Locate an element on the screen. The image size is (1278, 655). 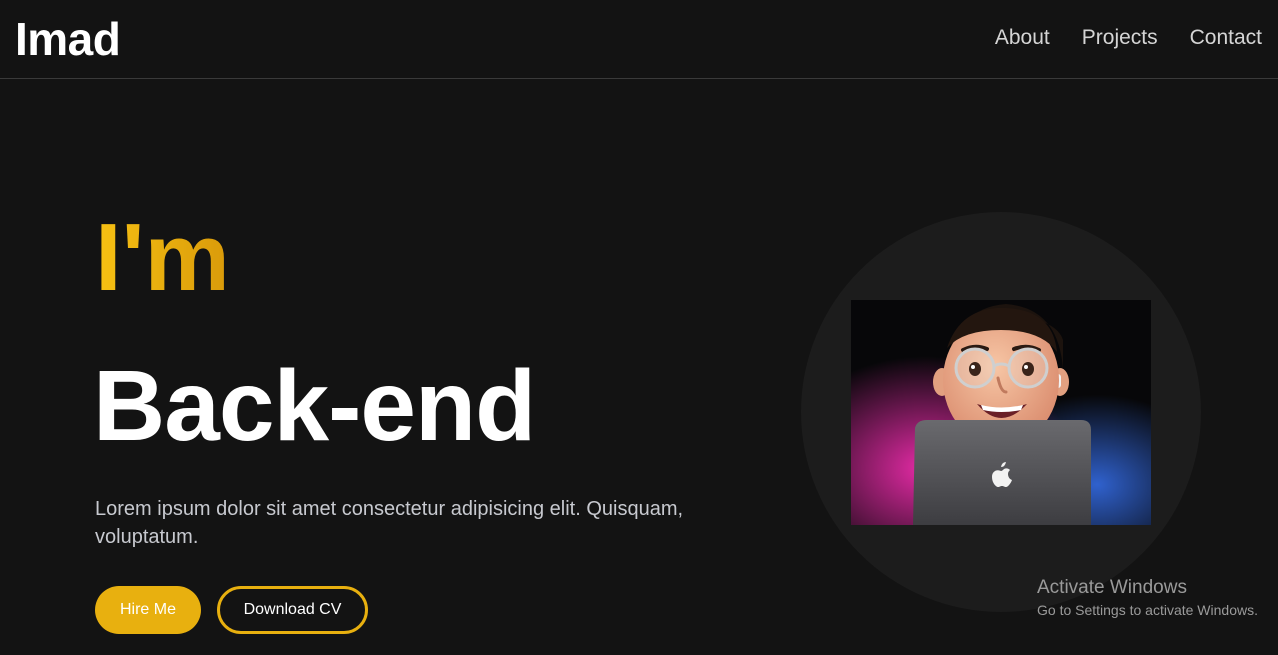
hire-me-button: Hire Me is located at coordinates (148, 610).